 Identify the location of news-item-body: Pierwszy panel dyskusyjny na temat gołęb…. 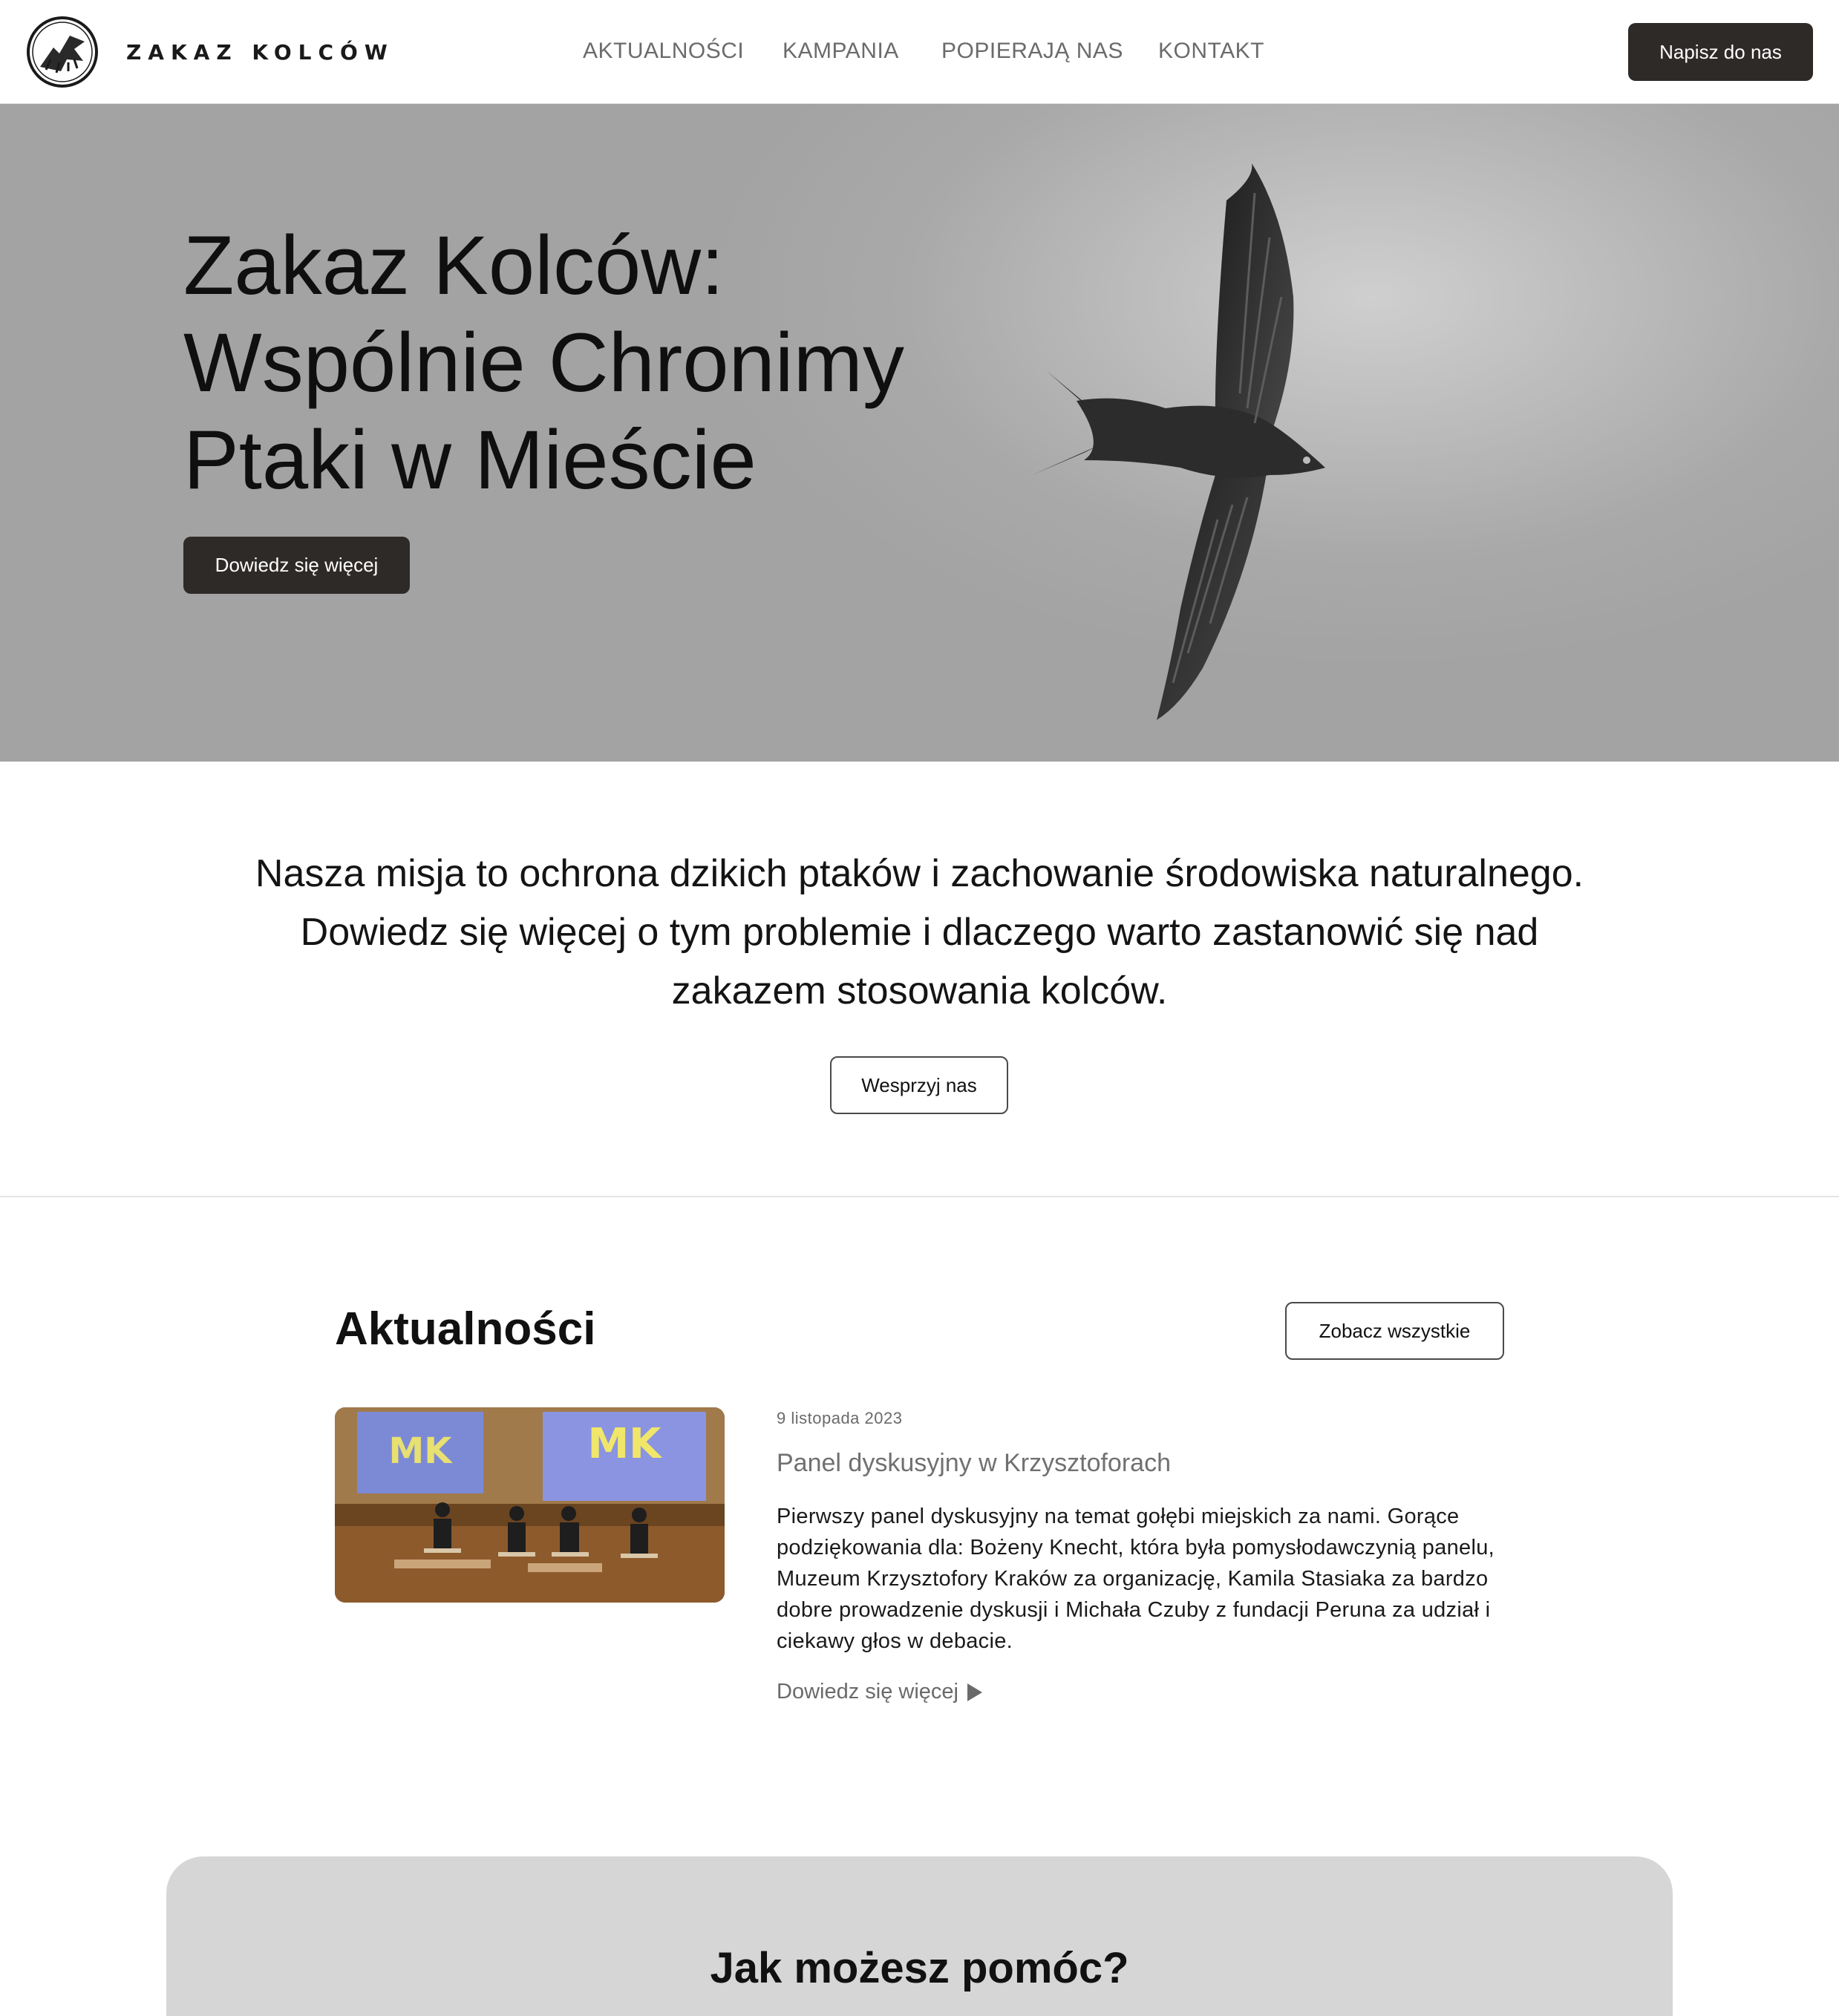
(1136, 1579).